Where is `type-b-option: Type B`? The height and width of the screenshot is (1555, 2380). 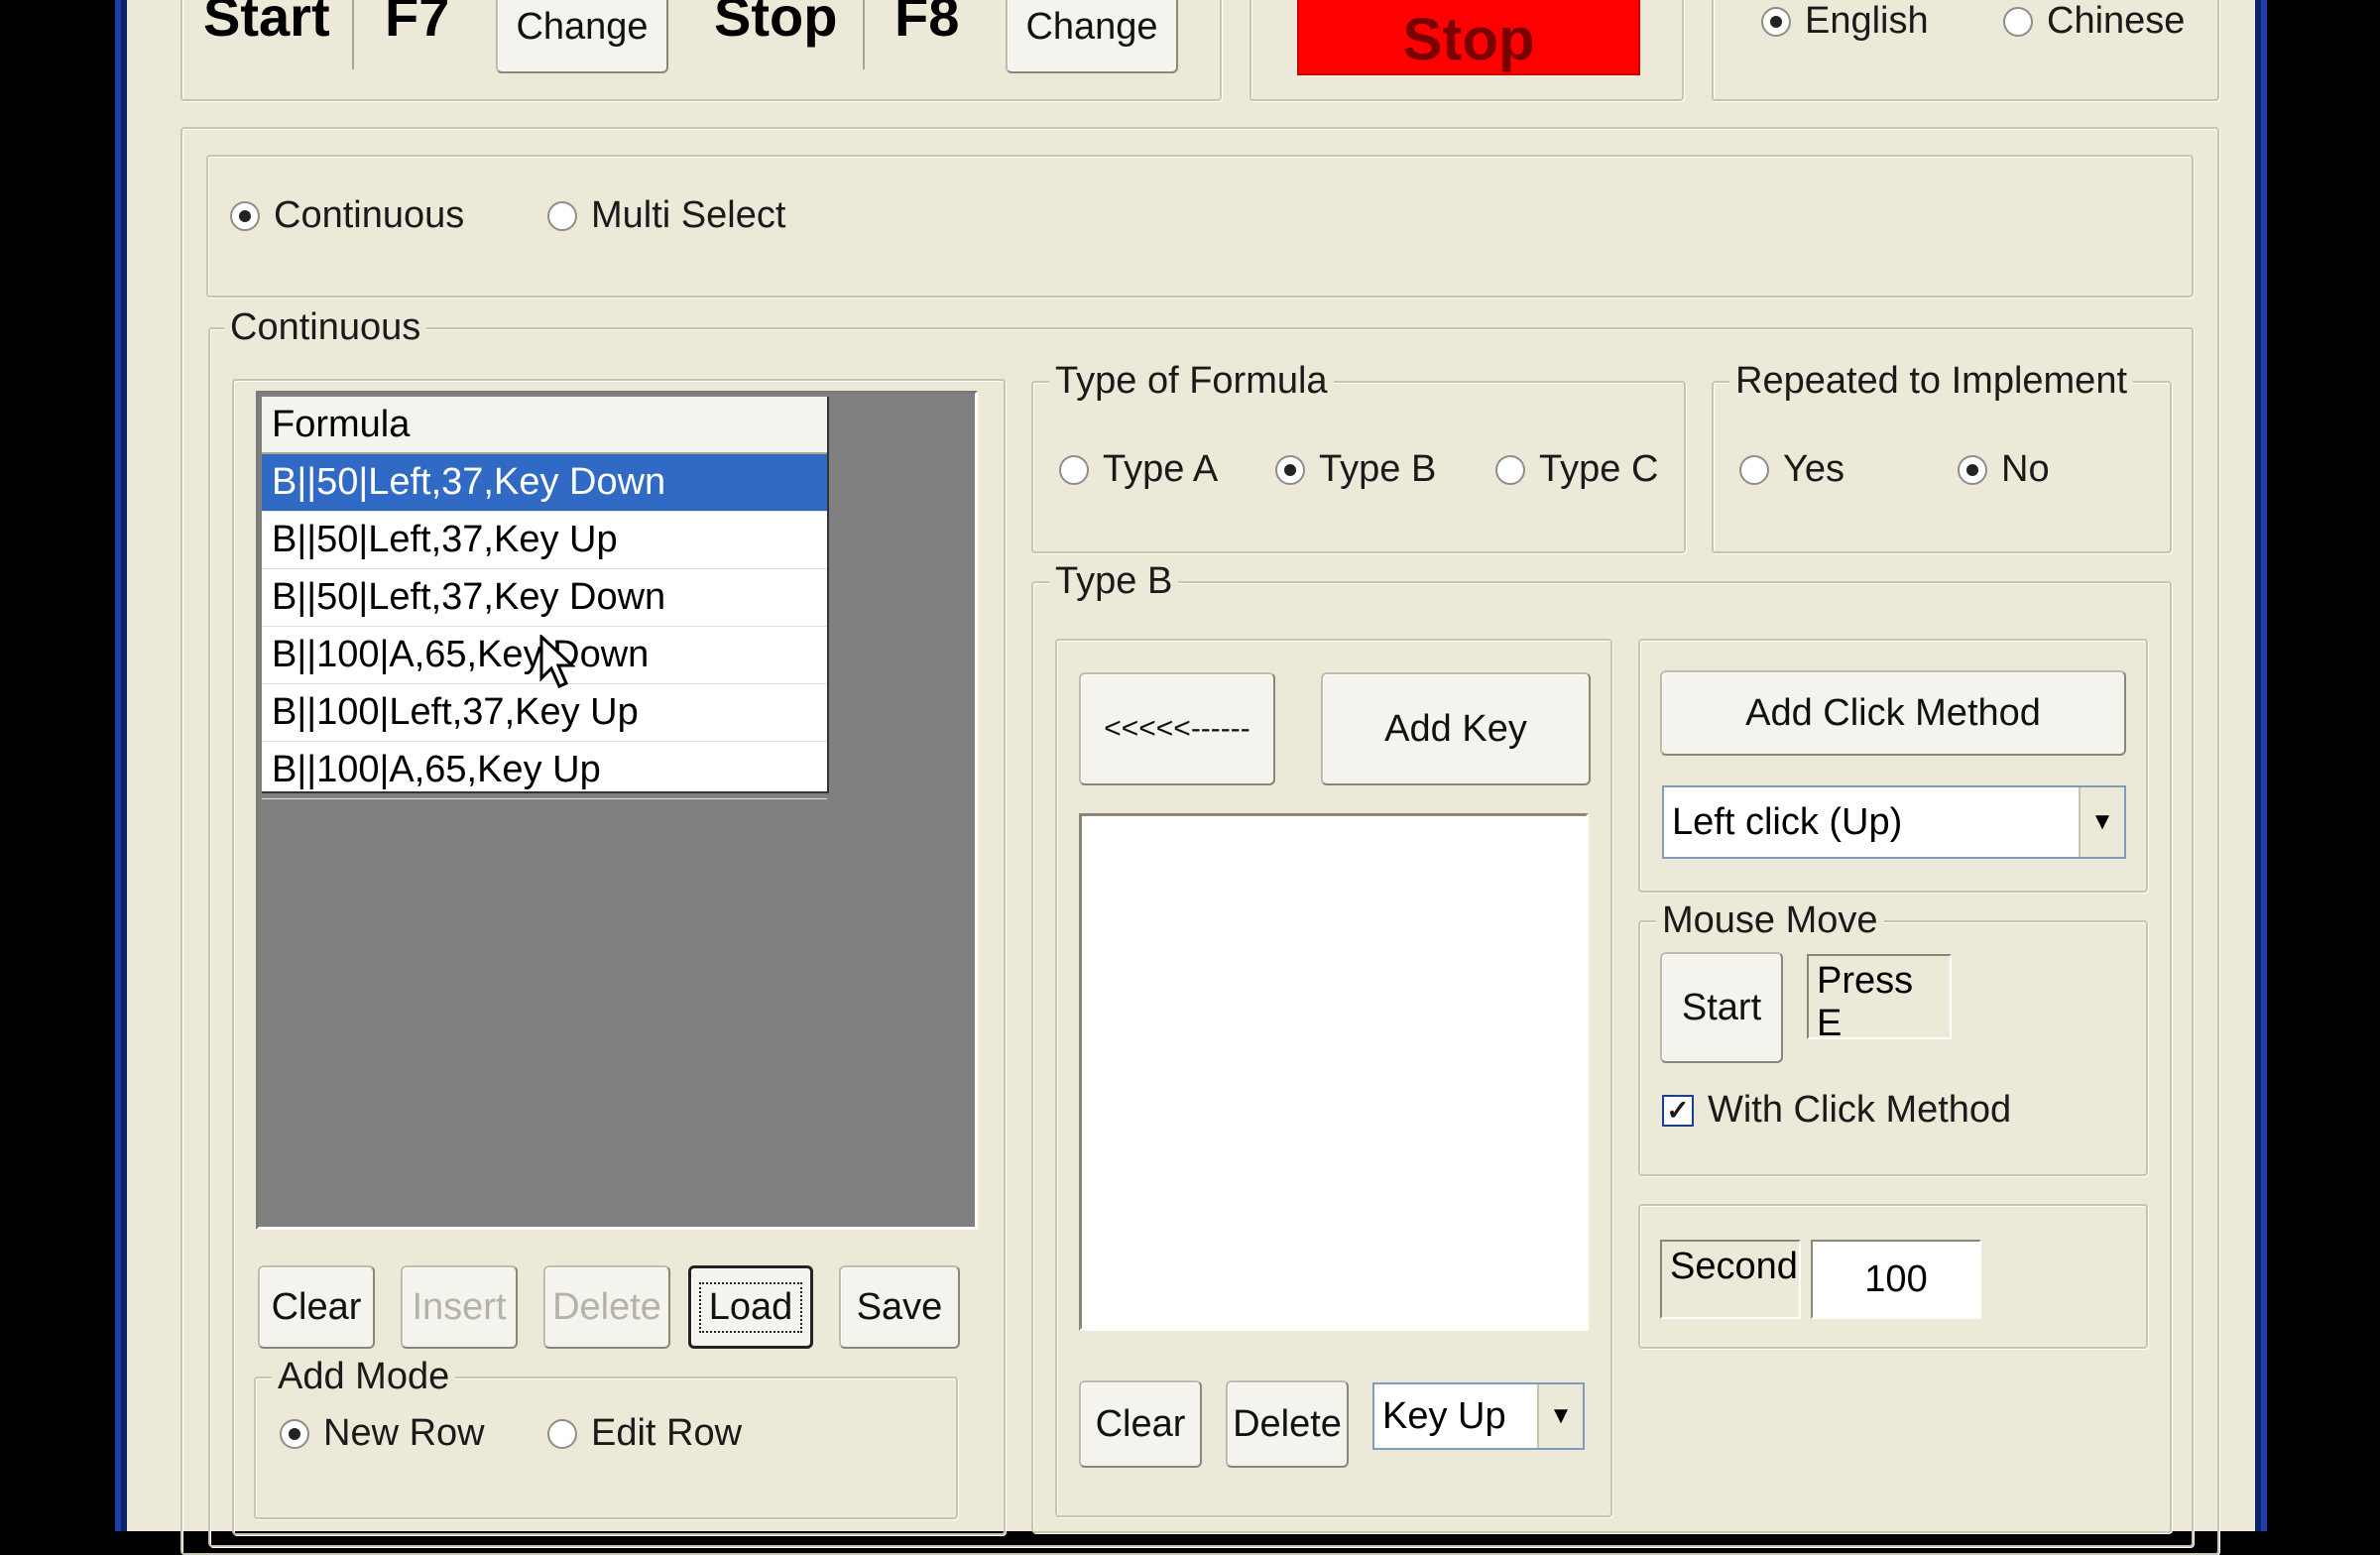 type-b-option: Type B is located at coordinates (1355, 469).